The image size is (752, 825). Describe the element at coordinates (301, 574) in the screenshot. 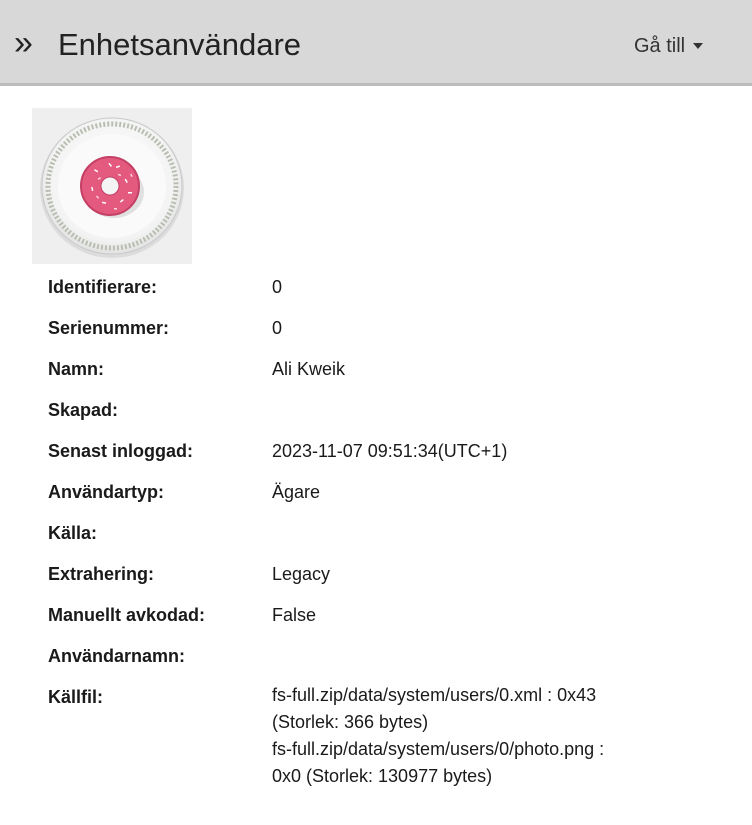

I see `prop-value: Legacy` at that location.